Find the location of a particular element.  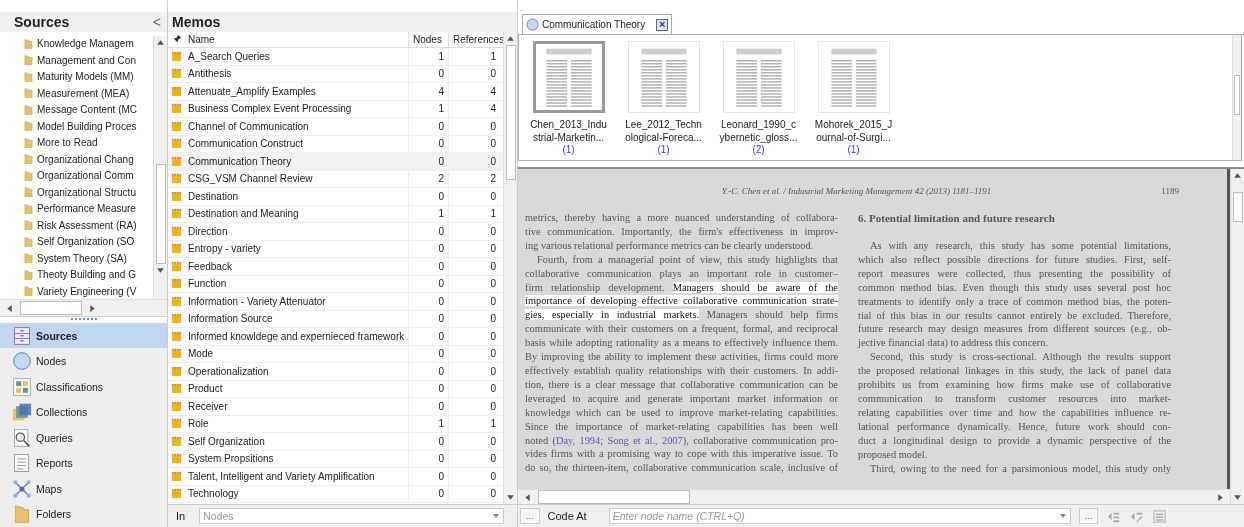

paragraph: metrics, thereby having a more nuanced understanding of collabora- tive communication. Importantly, the firm's effectiveness in improv- ing various relational performance metrics can be clearly understood. is located at coordinates (681, 232).